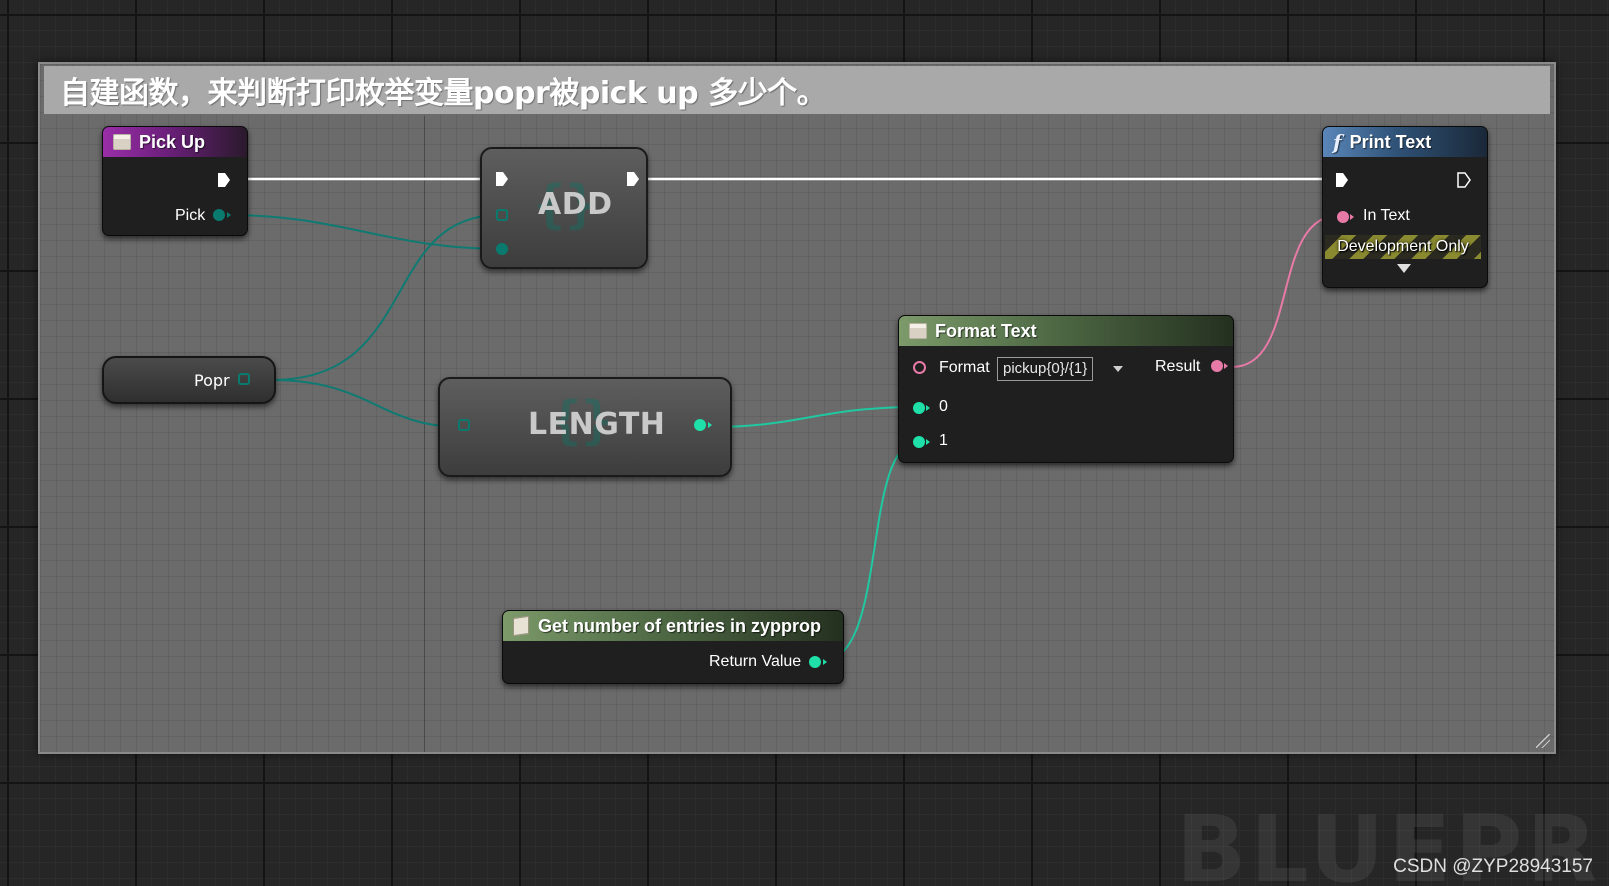 This screenshot has height=886, width=1609. Describe the element at coordinates (1343, 217) in the screenshot. I see `in-text-input-pin` at that location.